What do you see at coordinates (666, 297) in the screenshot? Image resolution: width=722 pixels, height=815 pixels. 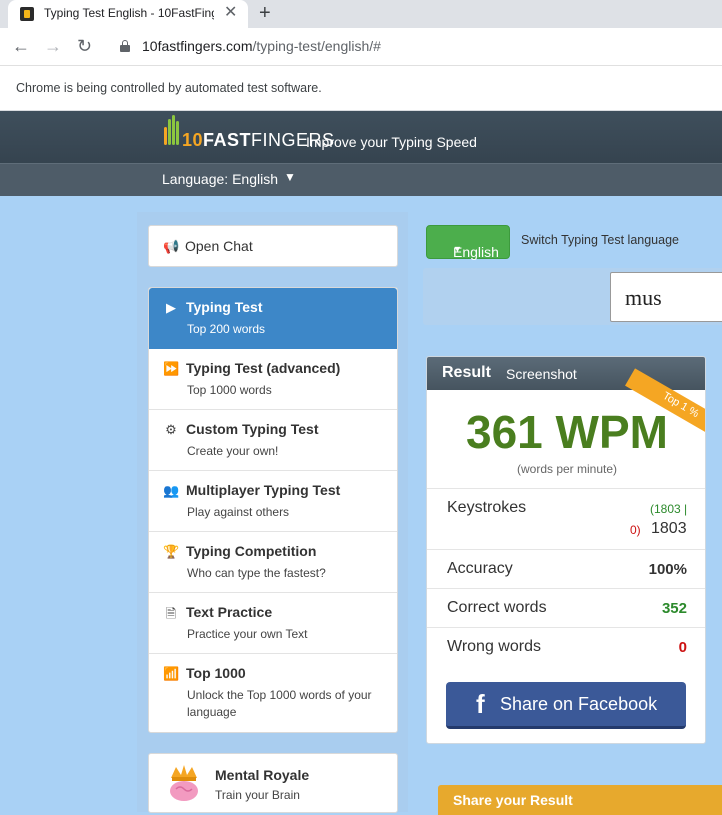 I see `typing-input: mus` at bounding box center [666, 297].